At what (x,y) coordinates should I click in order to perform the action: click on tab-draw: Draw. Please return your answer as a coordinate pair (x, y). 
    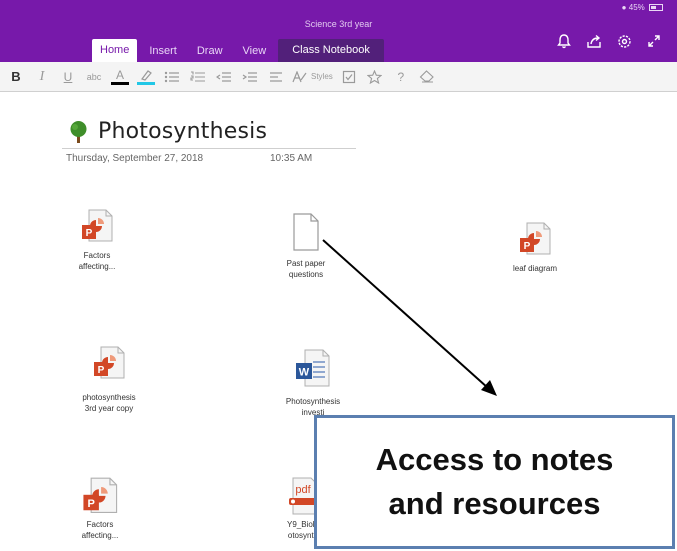
    Looking at the image, I should click on (210, 51).